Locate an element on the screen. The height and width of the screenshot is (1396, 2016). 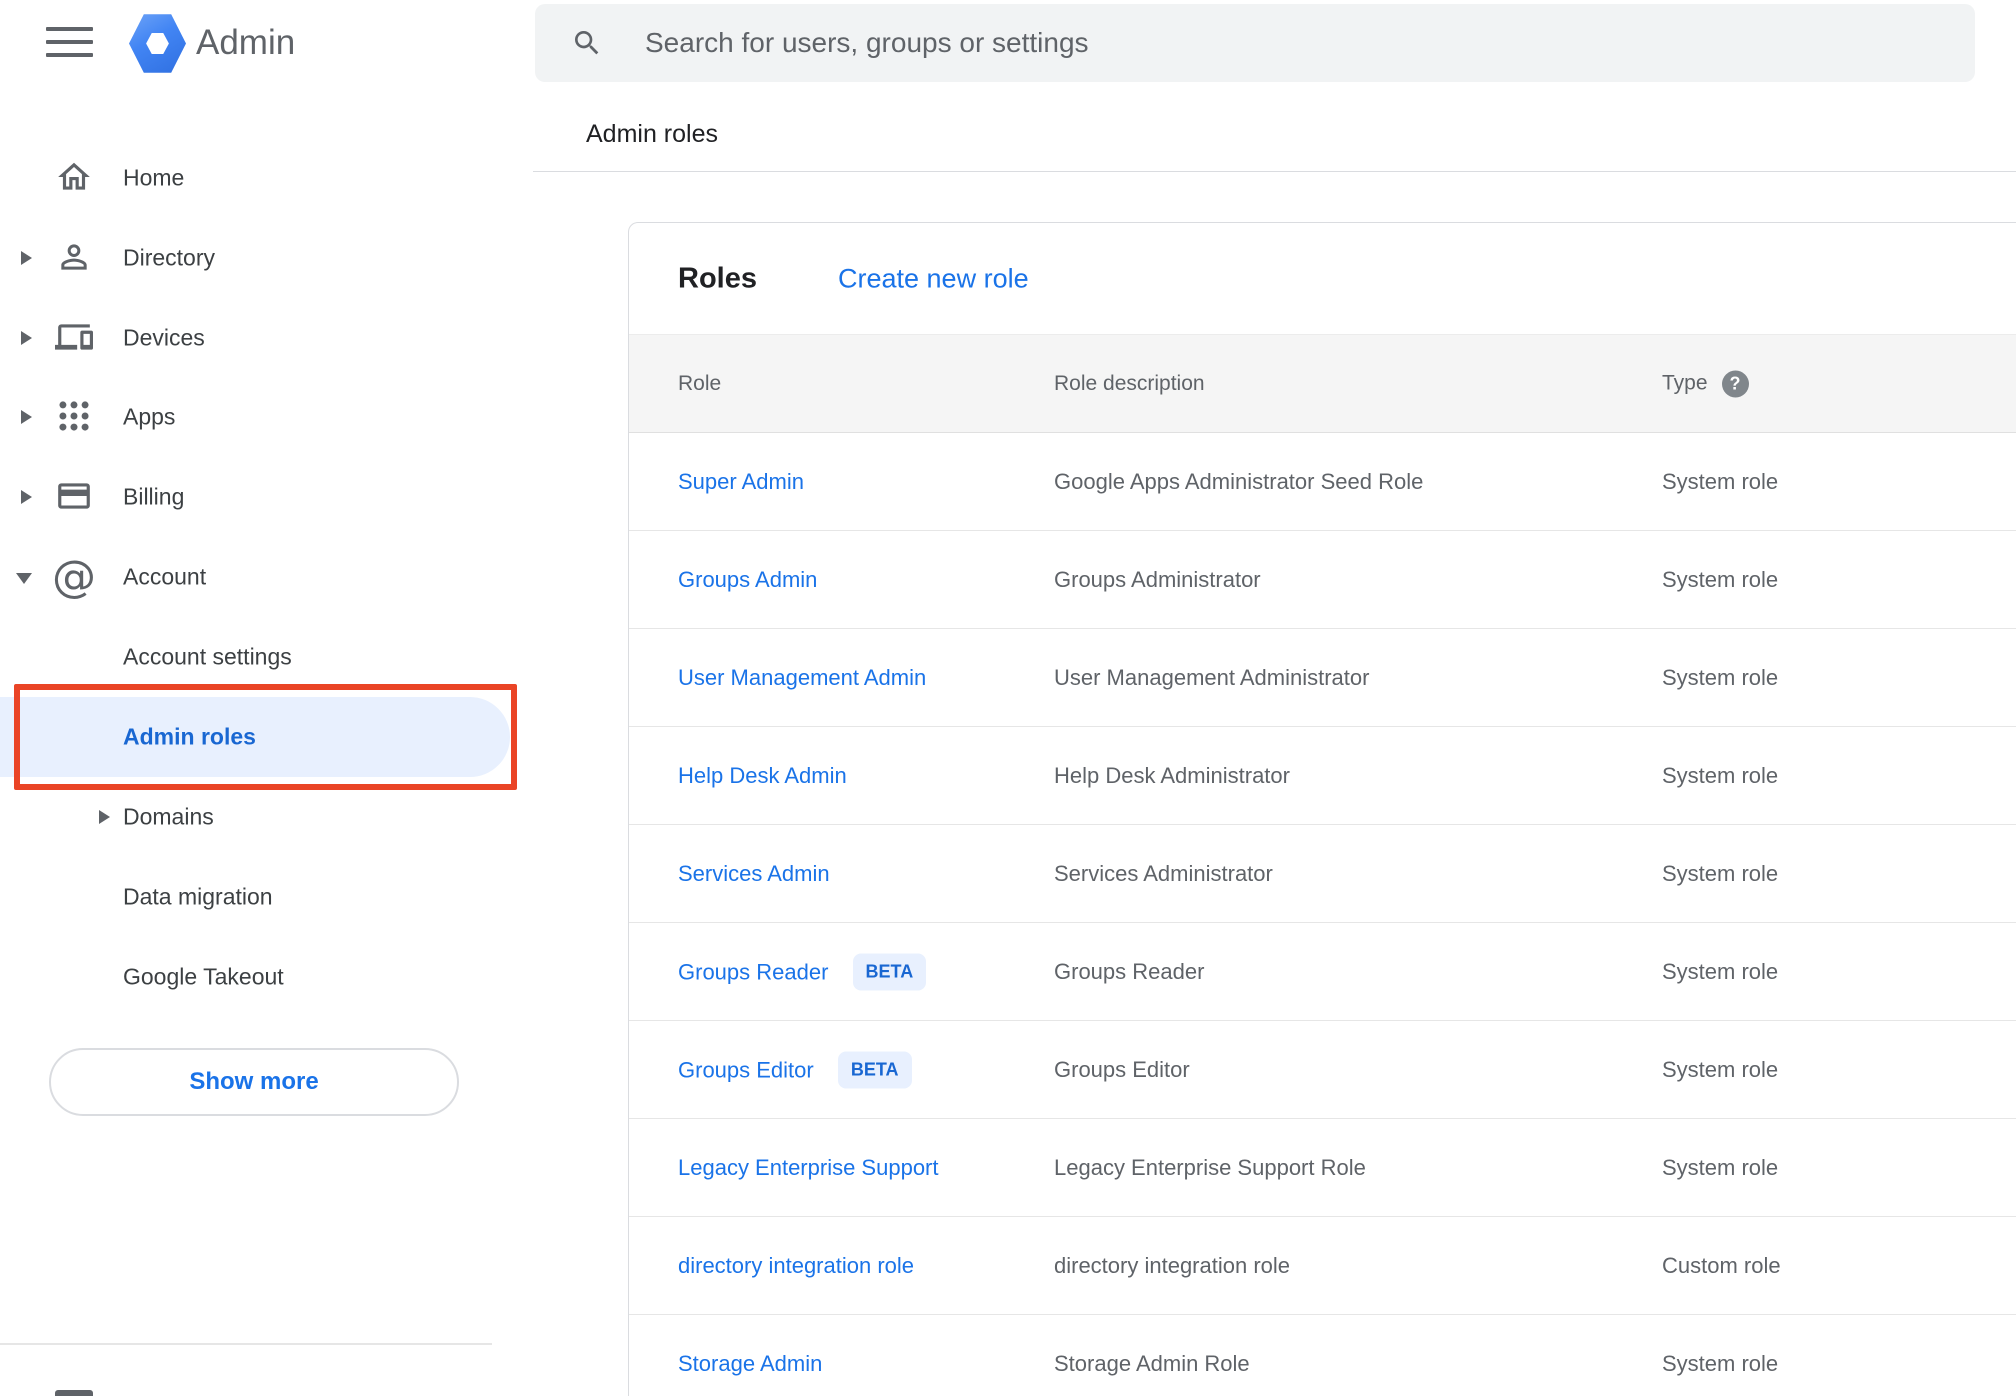
breadcrumb: Admin roles is located at coordinates (652, 134).